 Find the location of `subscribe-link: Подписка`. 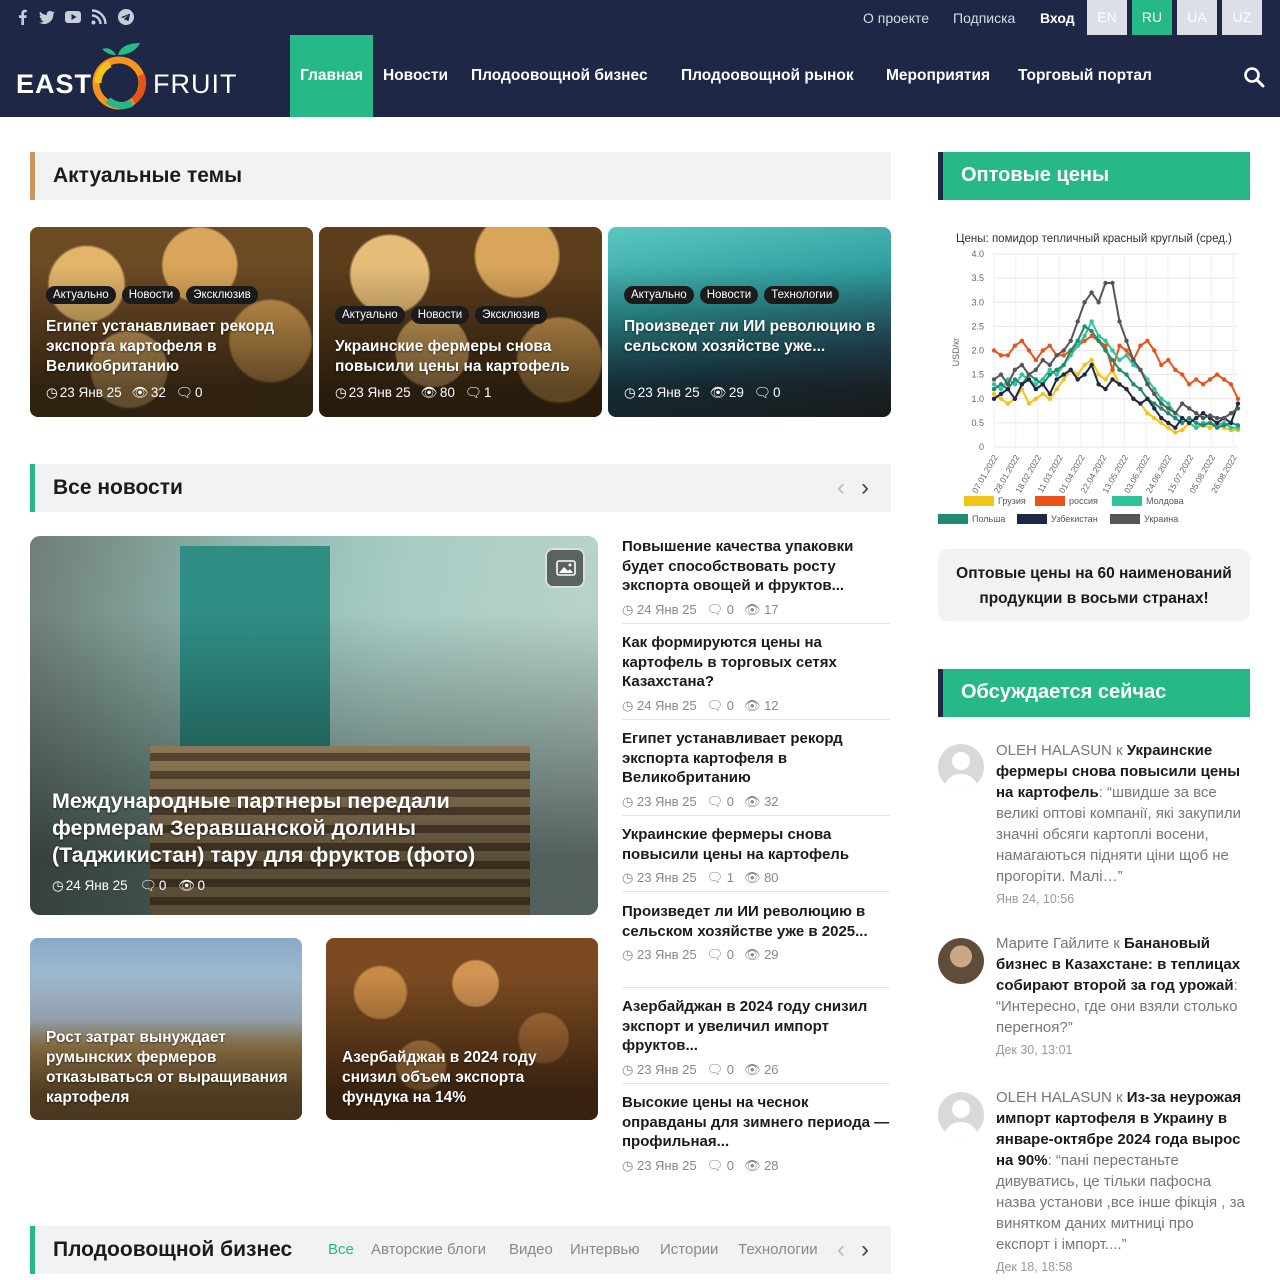

subscribe-link: Подписка is located at coordinates (984, 18).